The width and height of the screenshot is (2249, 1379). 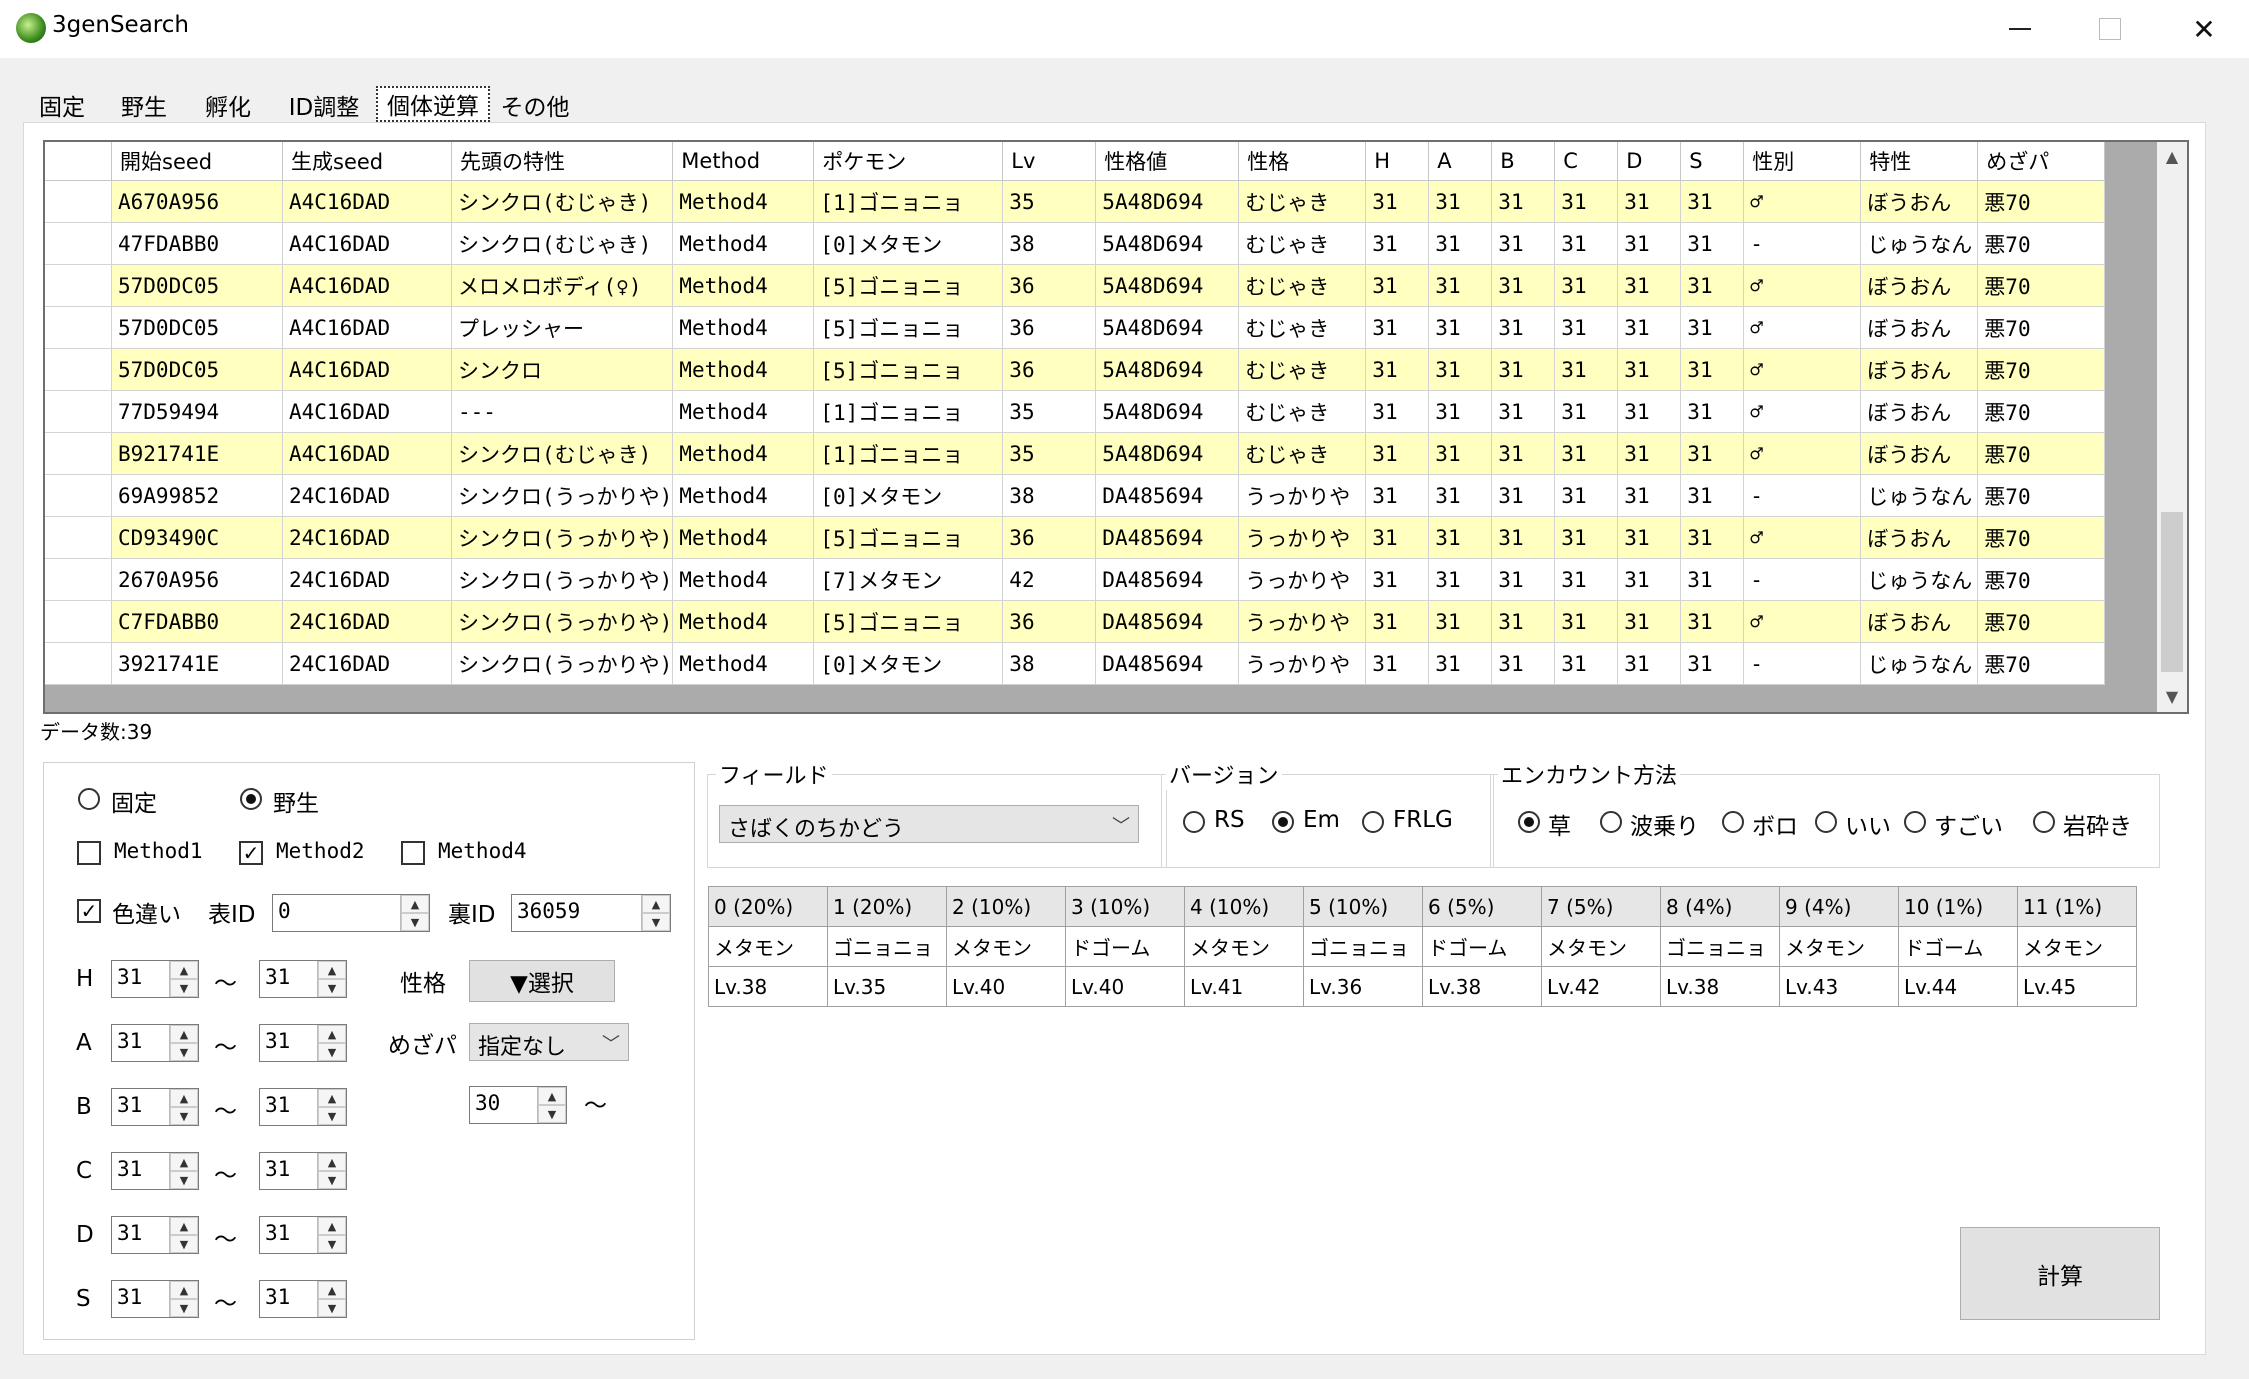 I want to click on scroll-up-icon: ▲, so click(x=2172, y=157).